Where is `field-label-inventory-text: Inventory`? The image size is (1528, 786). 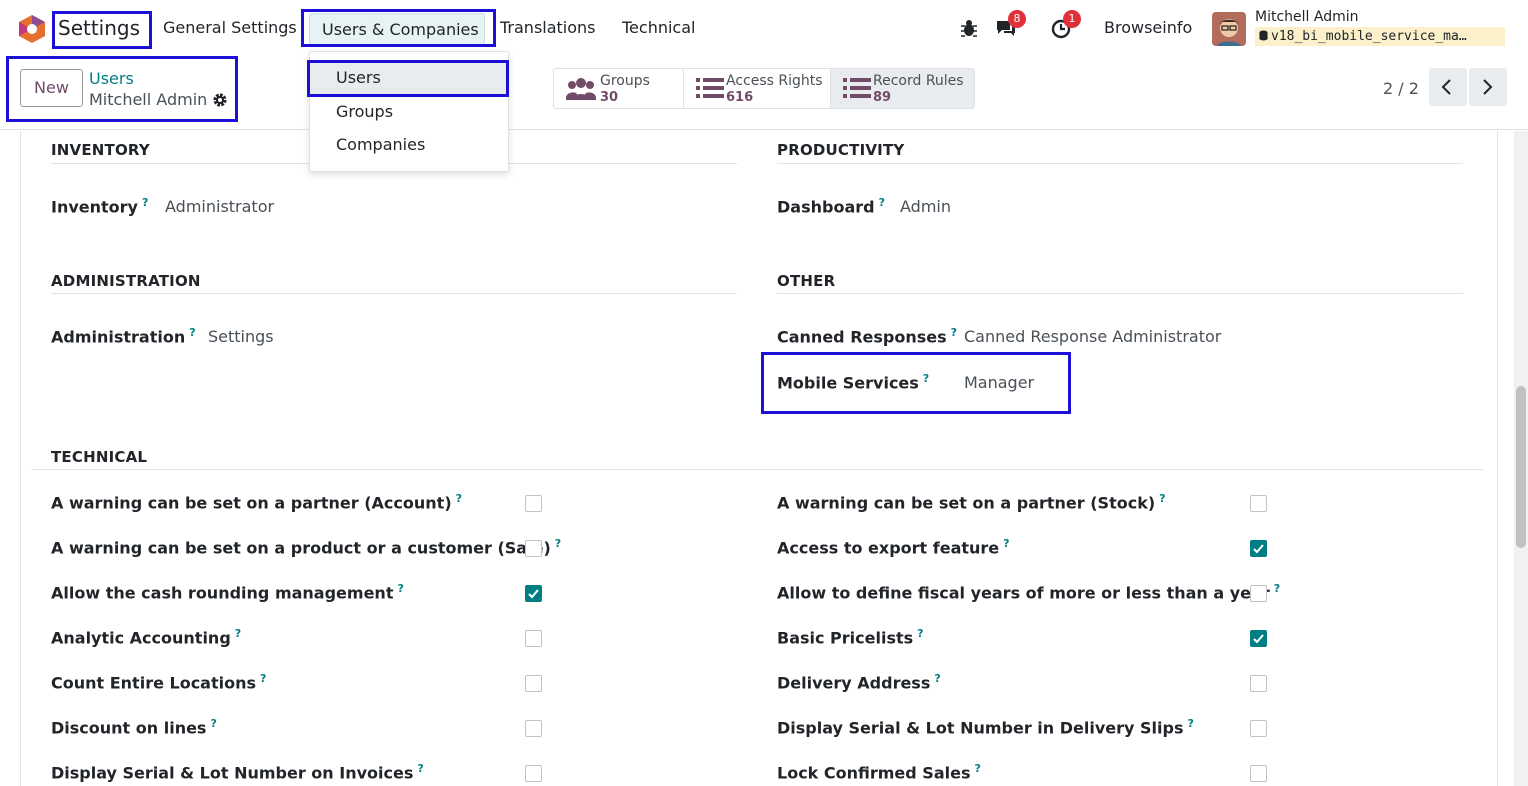 field-label-inventory-text: Inventory is located at coordinates (94, 207).